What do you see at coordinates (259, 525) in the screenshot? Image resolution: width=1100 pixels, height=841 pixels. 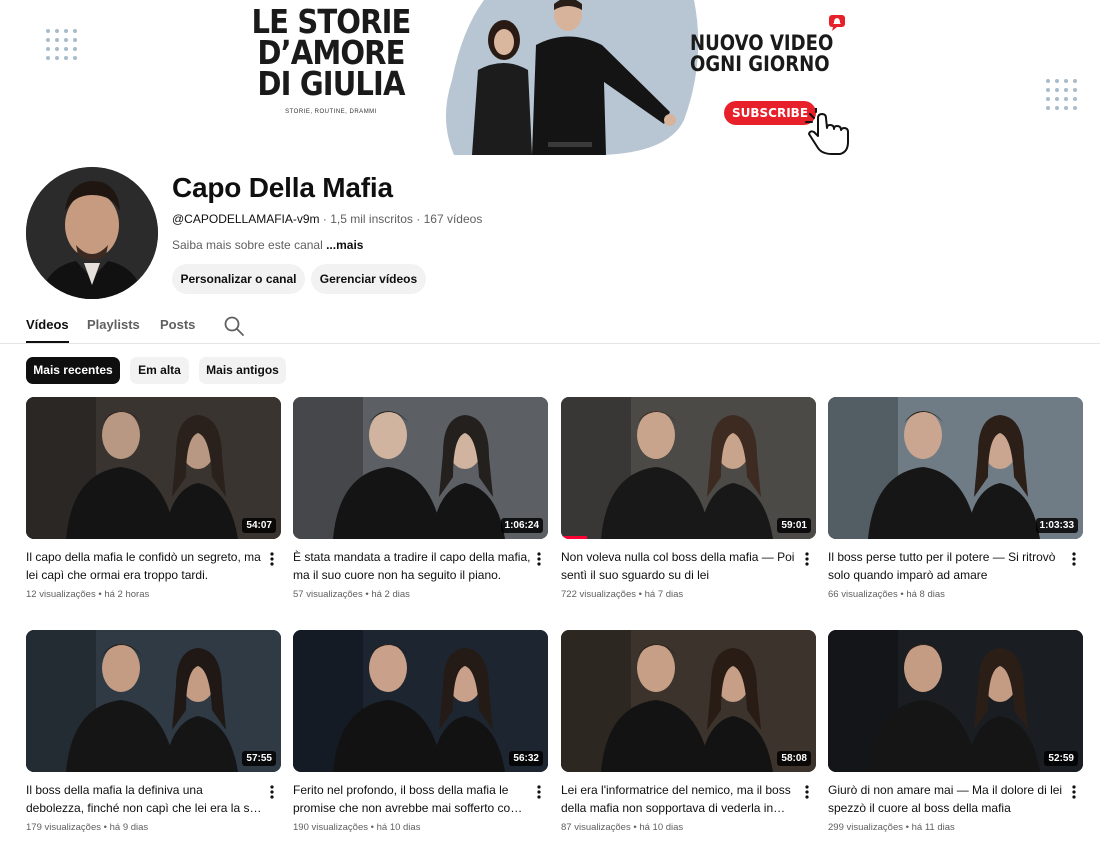 I see `video-duration: 54:07` at bounding box center [259, 525].